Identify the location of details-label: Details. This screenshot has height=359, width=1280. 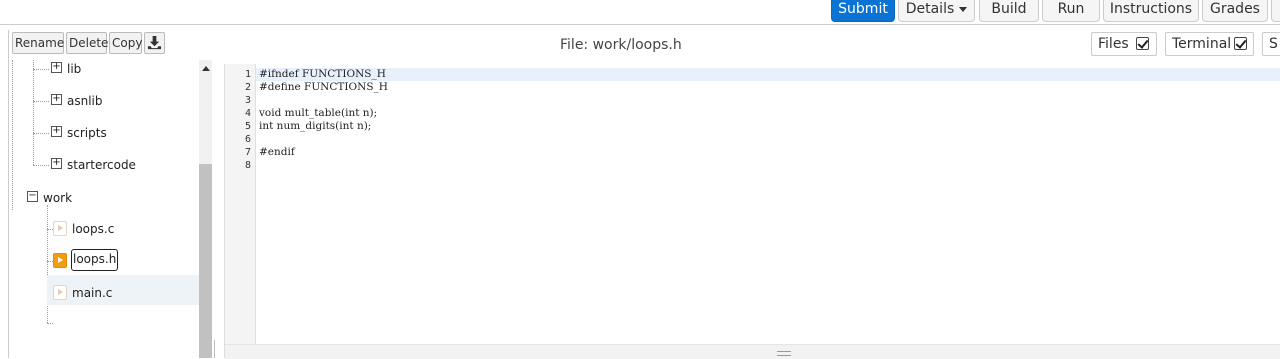
(930, 9).